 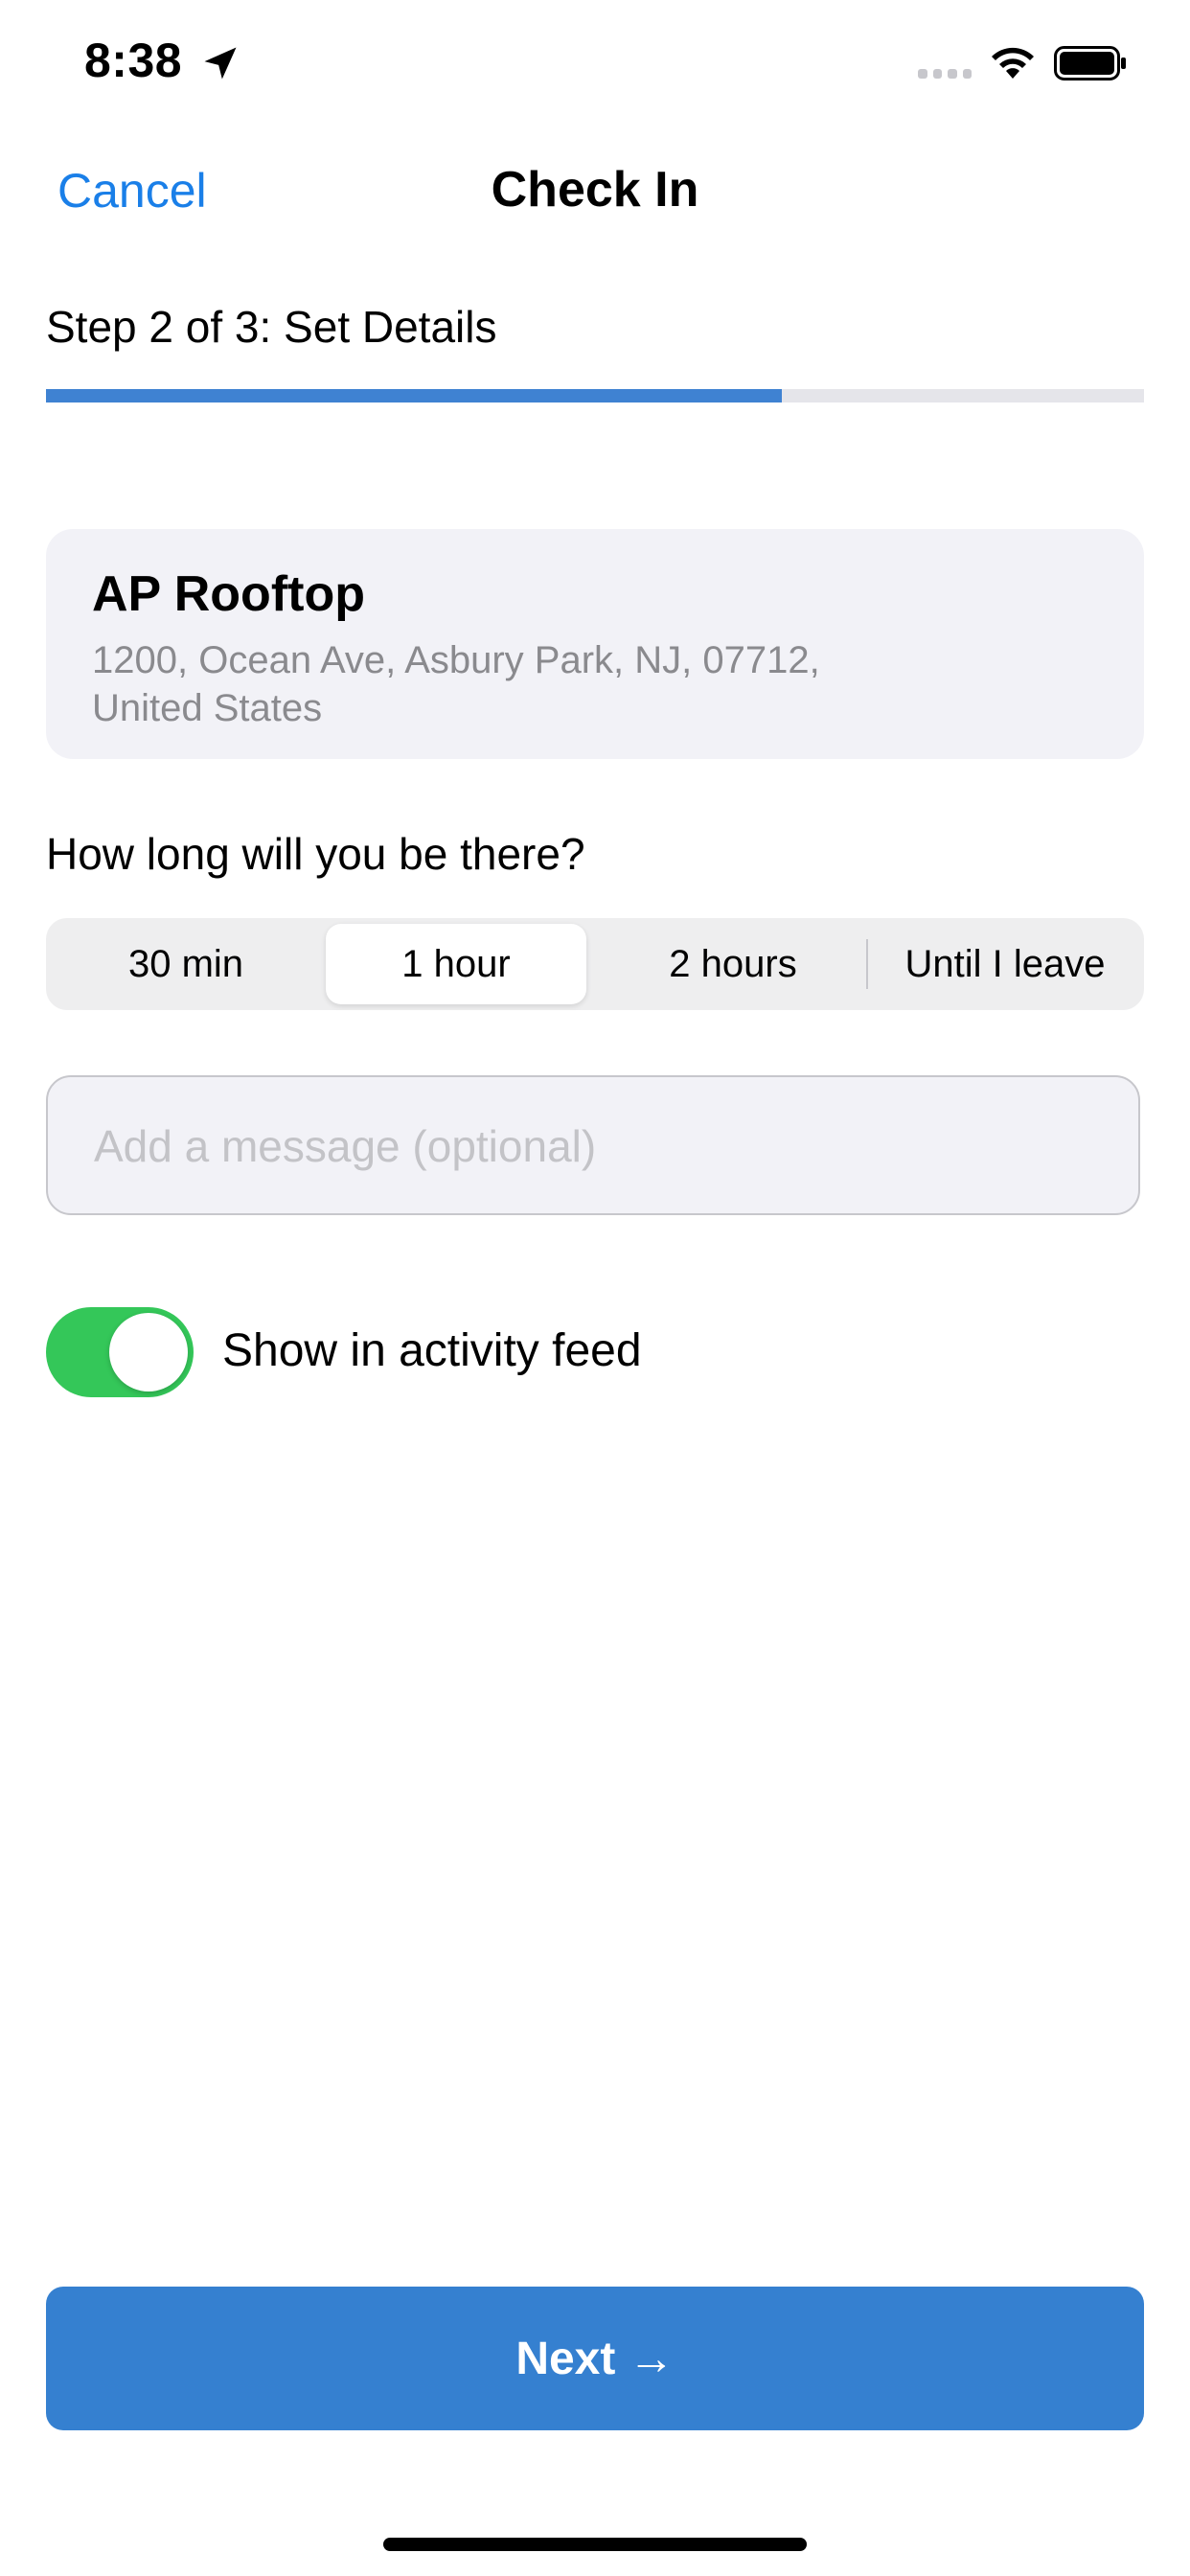 What do you see at coordinates (595, 190) in the screenshot?
I see `page-title: Check In` at bounding box center [595, 190].